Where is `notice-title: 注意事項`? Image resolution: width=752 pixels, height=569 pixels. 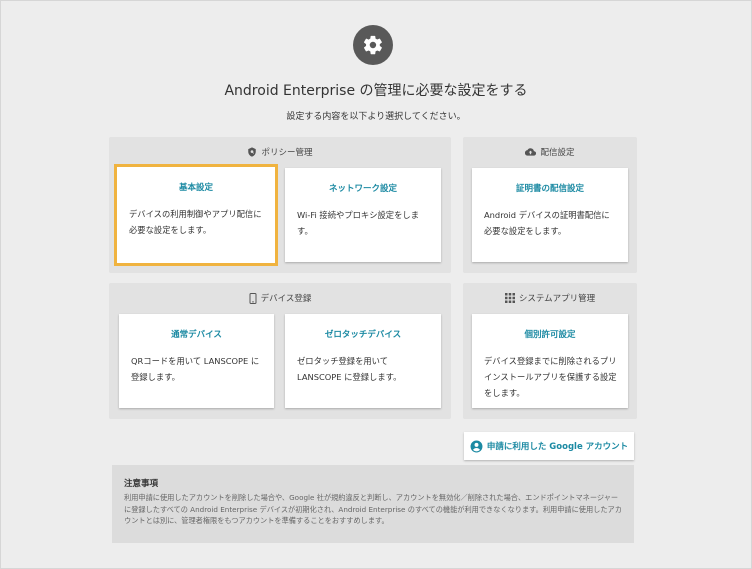 notice-title: 注意事項 is located at coordinates (141, 484).